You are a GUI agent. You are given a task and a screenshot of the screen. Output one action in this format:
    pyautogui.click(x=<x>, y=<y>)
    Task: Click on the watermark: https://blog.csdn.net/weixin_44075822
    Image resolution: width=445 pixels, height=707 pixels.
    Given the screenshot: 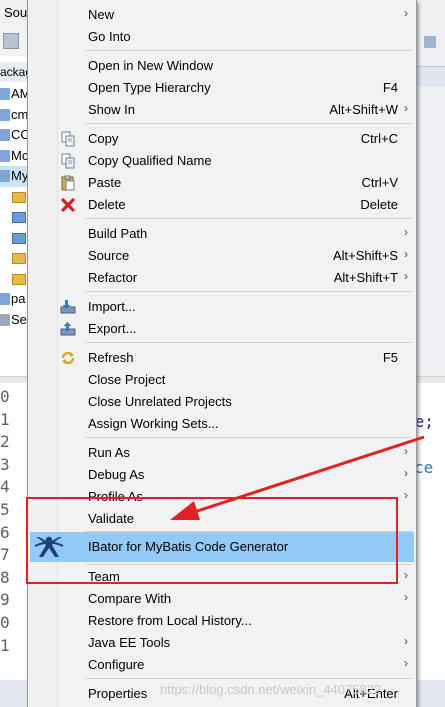 What is the action you would take?
    pyautogui.click(x=271, y=689)
    